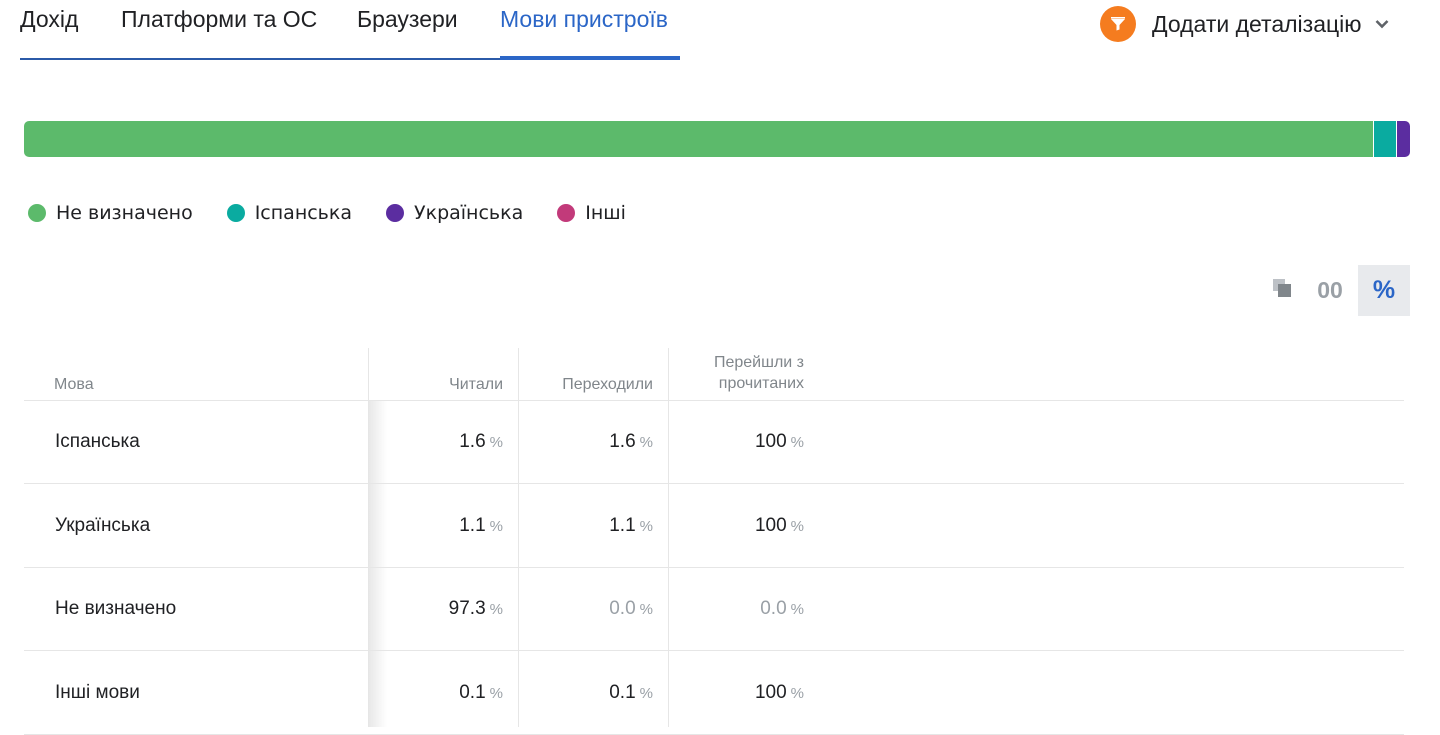  What do you see at coordinates (124, 213) in the screenshot?
I see `legend-label: Не визначено` at bounding box center [124, 213].